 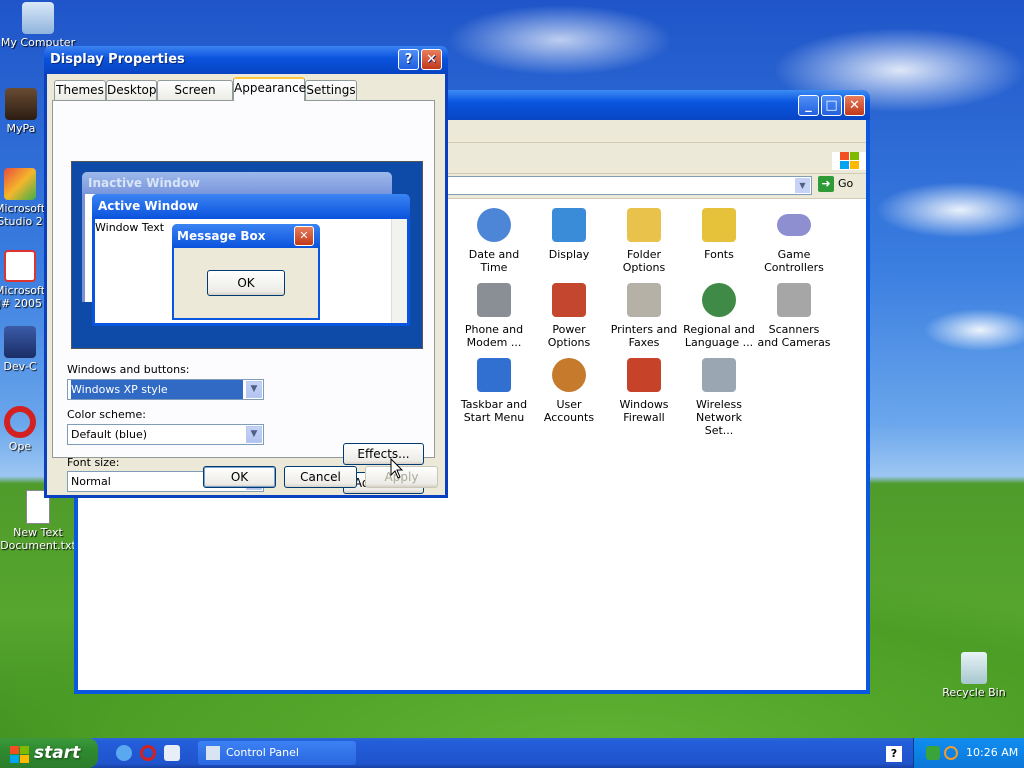 What do you see at coordinates (644, 225) in the screenshot?
I see `folder-options-icon` at bounding box center [644, 225].